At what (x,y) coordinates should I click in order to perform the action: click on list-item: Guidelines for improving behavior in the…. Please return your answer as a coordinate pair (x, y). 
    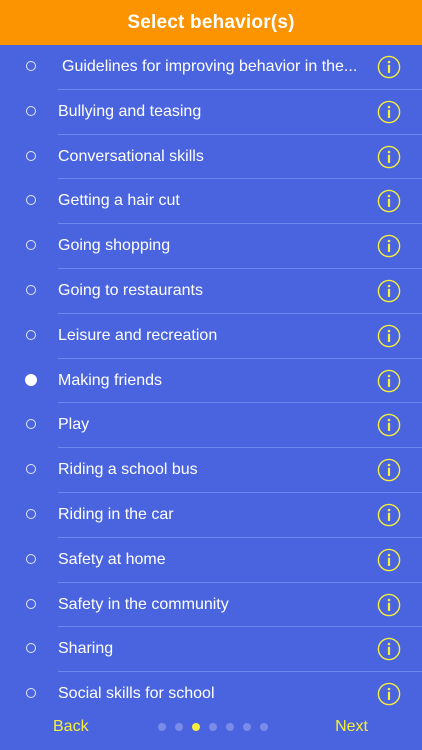
    Looking at the image, I should click on (211, 67).